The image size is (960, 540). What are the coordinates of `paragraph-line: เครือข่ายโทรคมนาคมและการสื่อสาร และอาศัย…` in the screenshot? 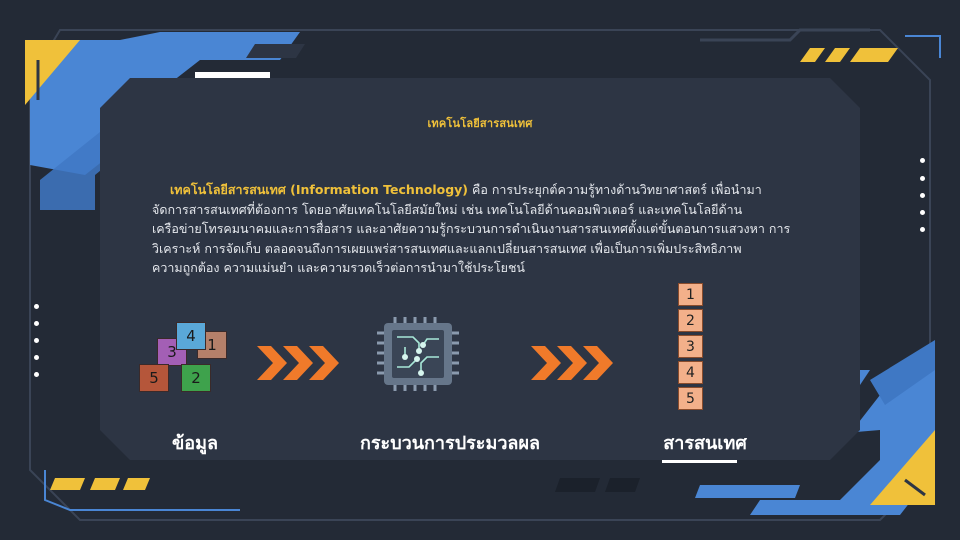 It's located at (471, 228).